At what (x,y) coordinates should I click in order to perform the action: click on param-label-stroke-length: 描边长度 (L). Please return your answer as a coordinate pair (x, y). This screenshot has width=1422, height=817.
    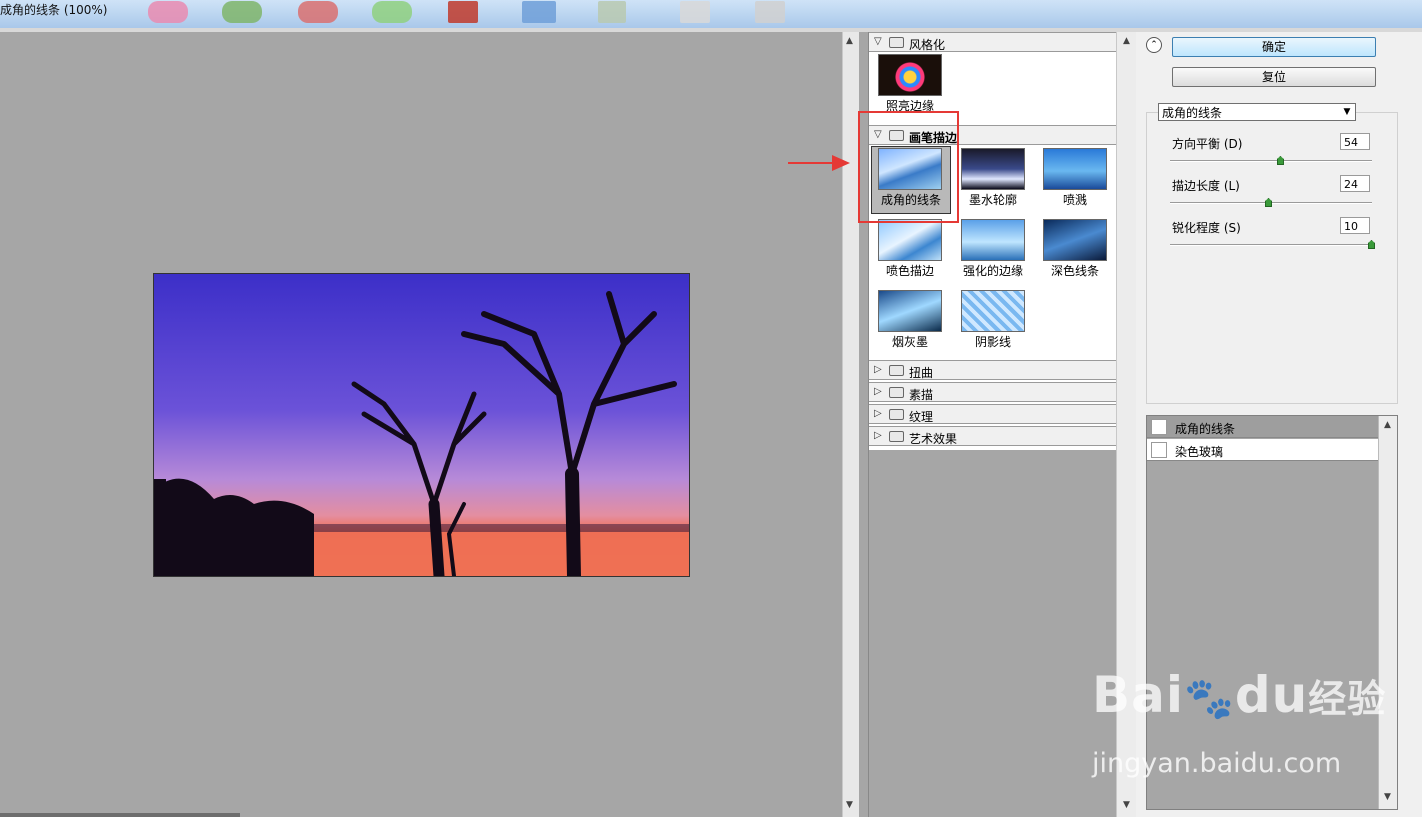
    Looking at the image, I should click on (1206, 186).